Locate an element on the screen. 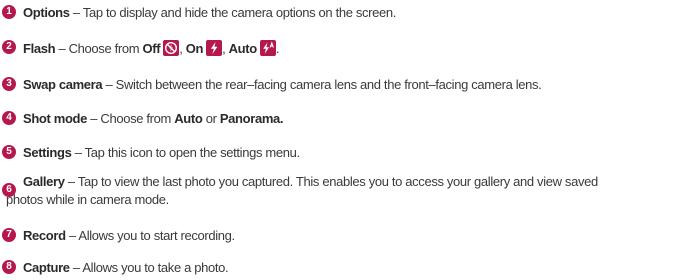  item-number-badge: 8 is located at coordinates (9, 267).